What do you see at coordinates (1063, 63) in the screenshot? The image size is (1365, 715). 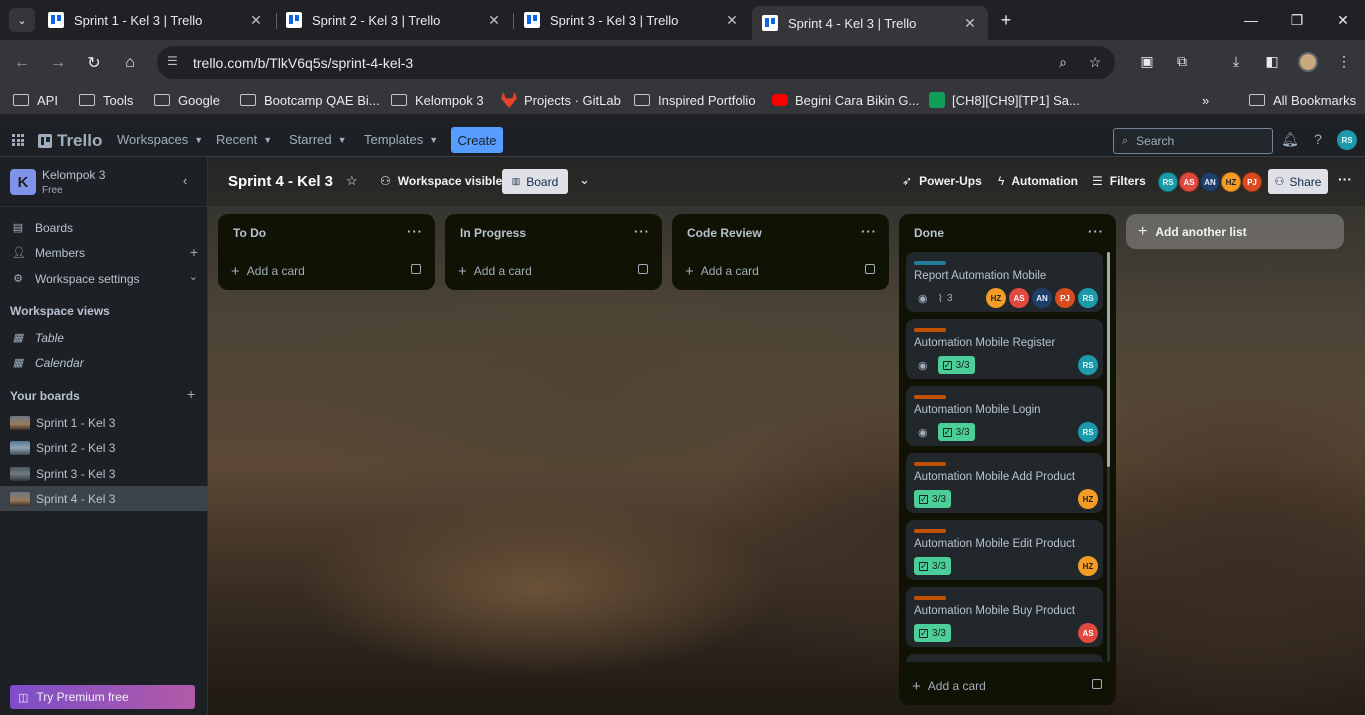 I see `zoom-search-icon: ⌕` at bounding box center [1063, 63].